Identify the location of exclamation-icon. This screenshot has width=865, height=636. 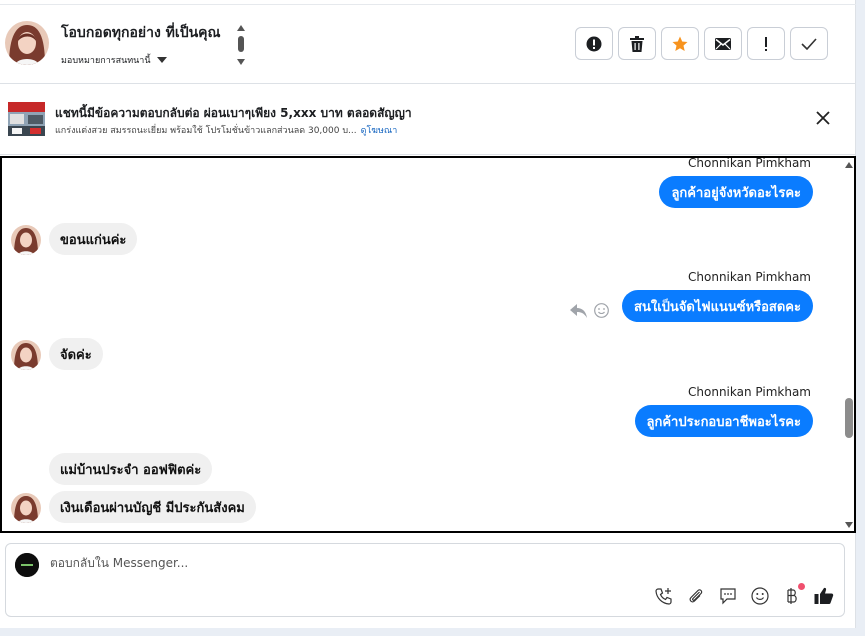
(766, 43).